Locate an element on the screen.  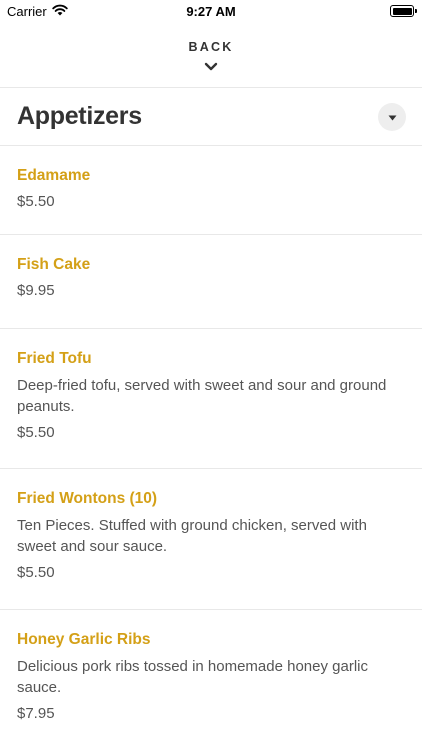
category-dropdown-button is located at coordinates (392, 116).